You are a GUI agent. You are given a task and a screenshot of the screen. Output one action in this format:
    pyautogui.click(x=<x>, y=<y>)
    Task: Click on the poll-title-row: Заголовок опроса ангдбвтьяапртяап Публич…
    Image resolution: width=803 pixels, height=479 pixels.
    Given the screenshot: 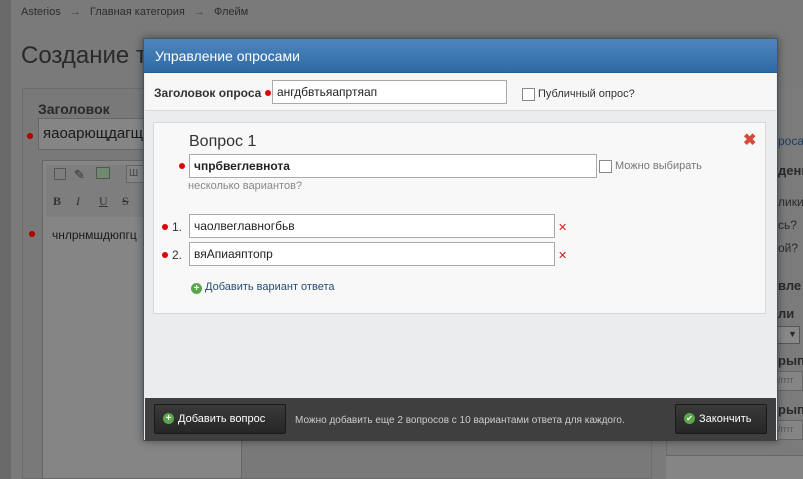 What is the action you would take?
    pyautogui.click(x=460, y=92)
    